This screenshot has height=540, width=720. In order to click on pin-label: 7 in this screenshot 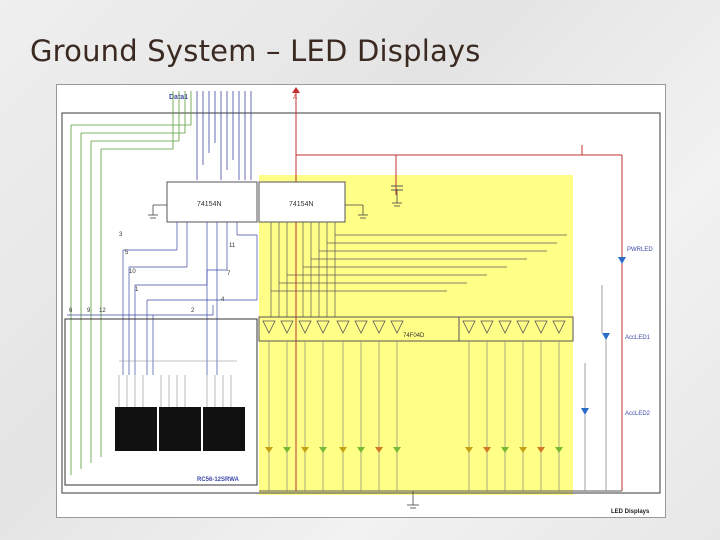, I will do `click(229, 274)`.